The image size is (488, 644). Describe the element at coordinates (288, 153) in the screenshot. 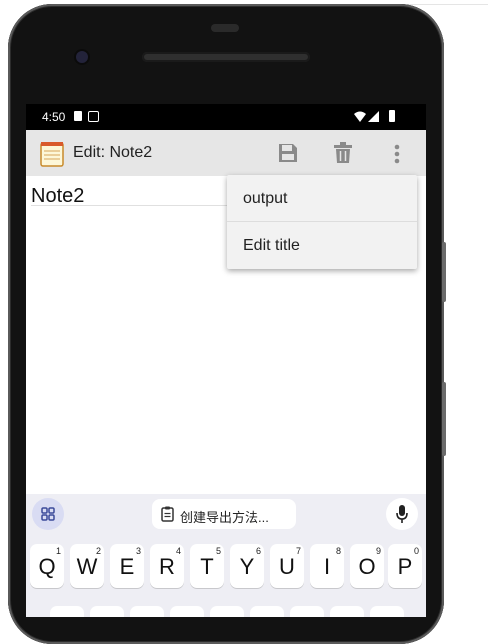

I see `save-icon` at that location.